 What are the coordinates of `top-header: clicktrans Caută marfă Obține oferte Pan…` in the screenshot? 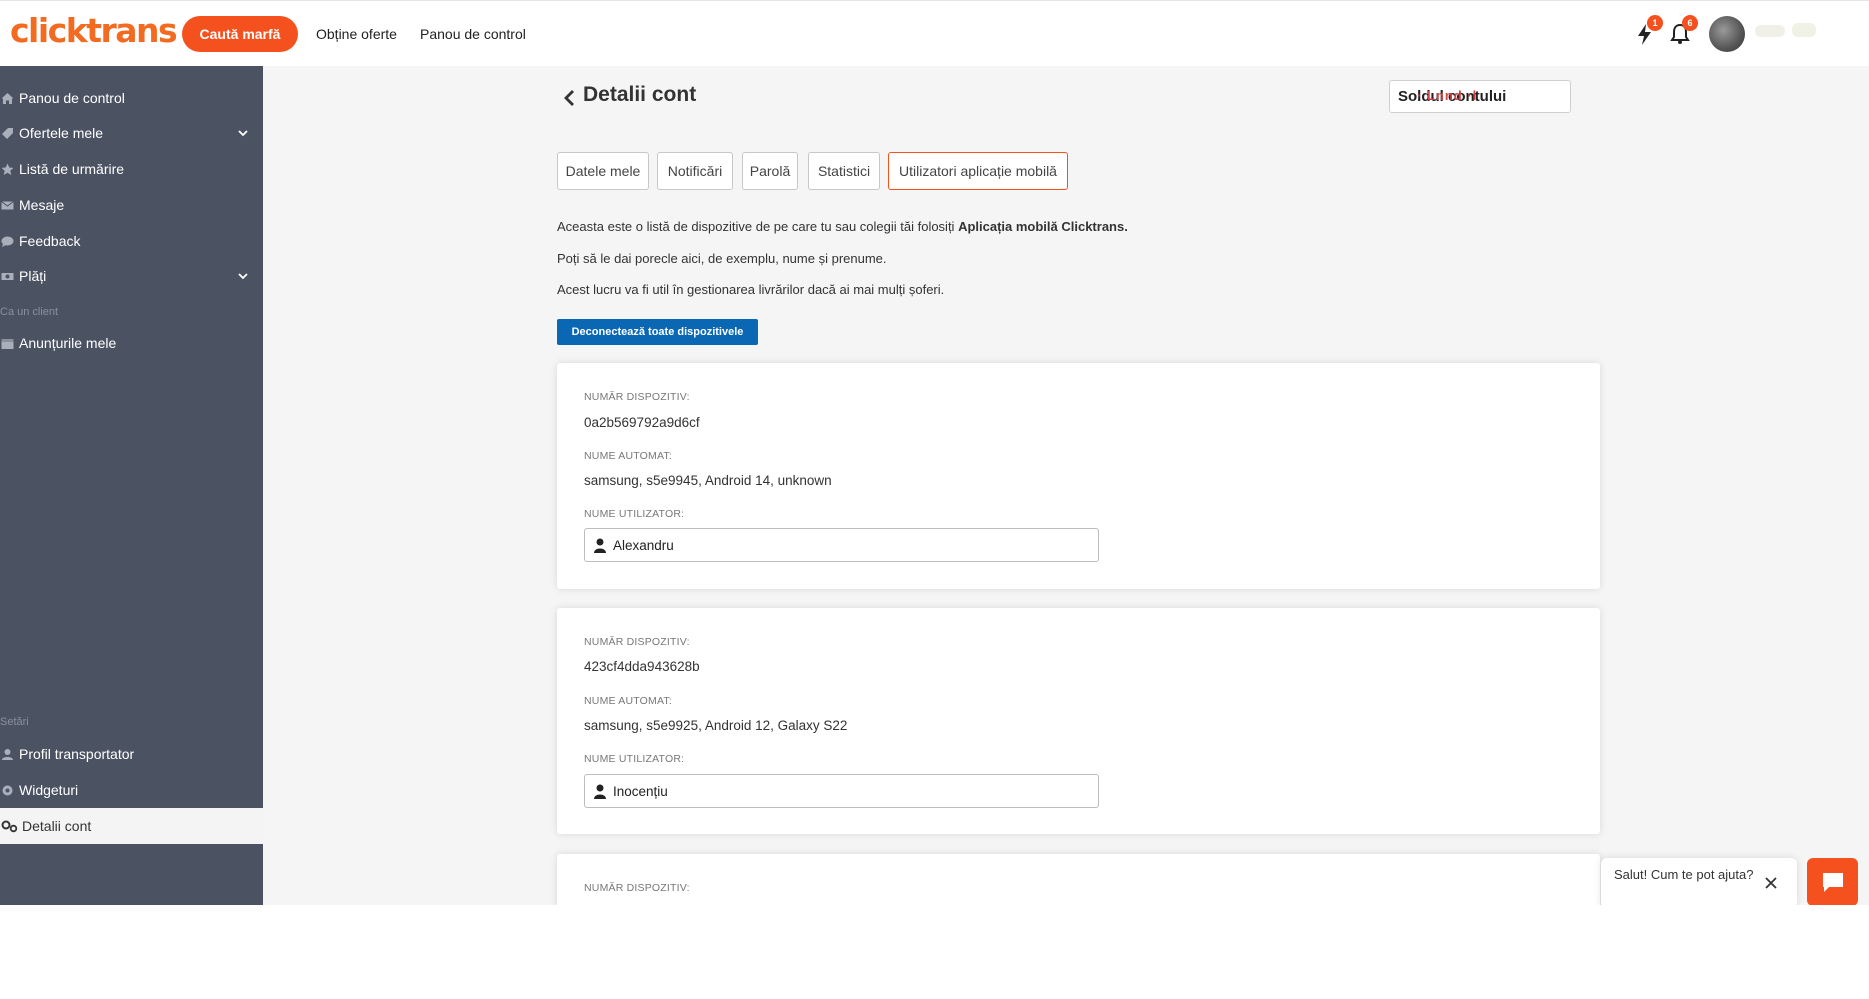 It's located at (934, 33).